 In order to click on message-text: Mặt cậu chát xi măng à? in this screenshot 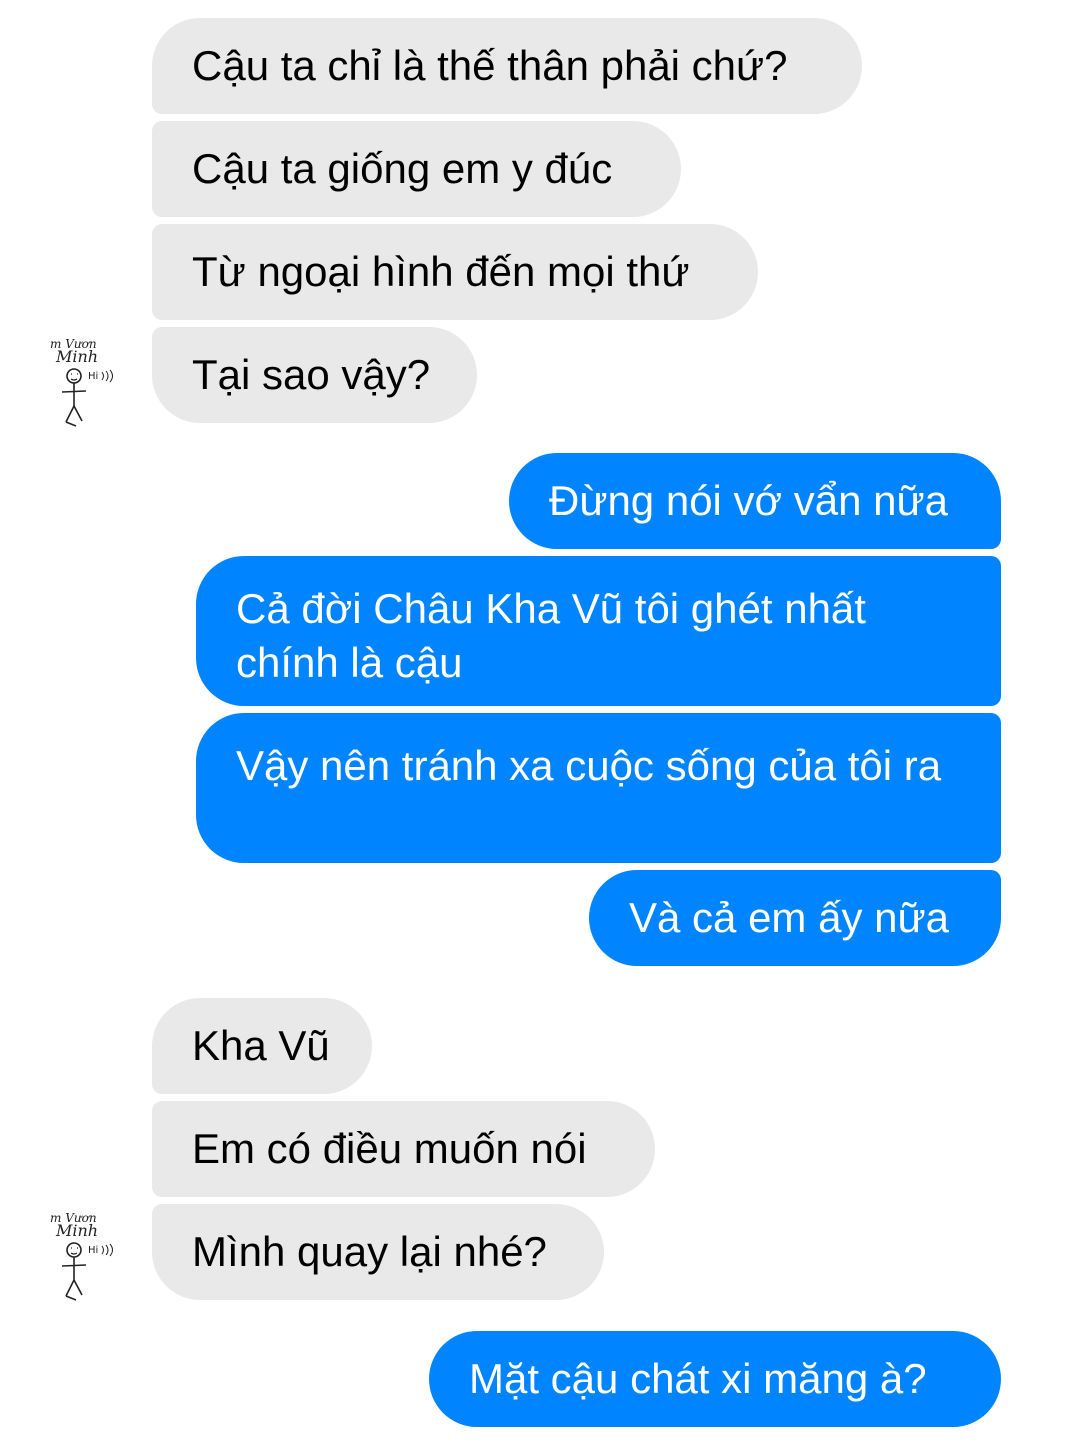, I will do `click(698, 1378)`.